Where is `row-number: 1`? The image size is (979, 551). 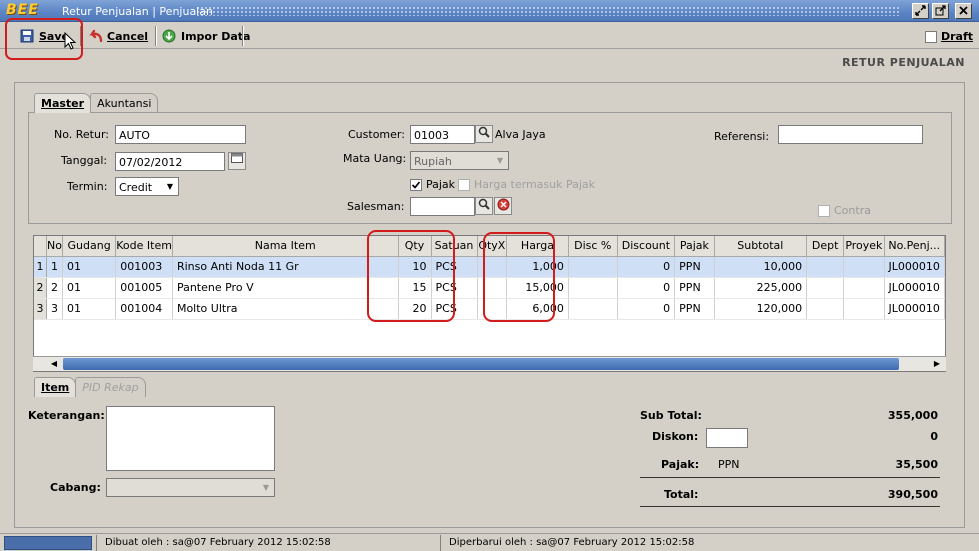 row-number: 1 is located at coordinates (40, 267).